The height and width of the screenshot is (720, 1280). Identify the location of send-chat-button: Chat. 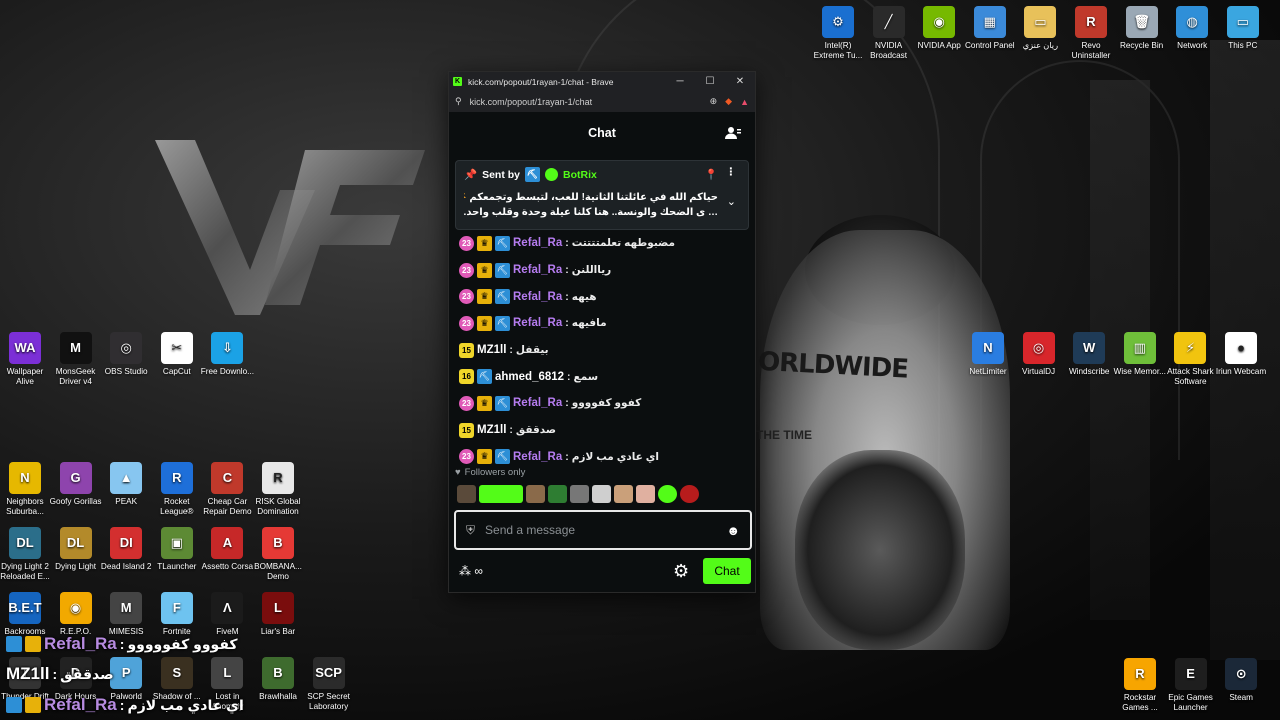
(727, 571).